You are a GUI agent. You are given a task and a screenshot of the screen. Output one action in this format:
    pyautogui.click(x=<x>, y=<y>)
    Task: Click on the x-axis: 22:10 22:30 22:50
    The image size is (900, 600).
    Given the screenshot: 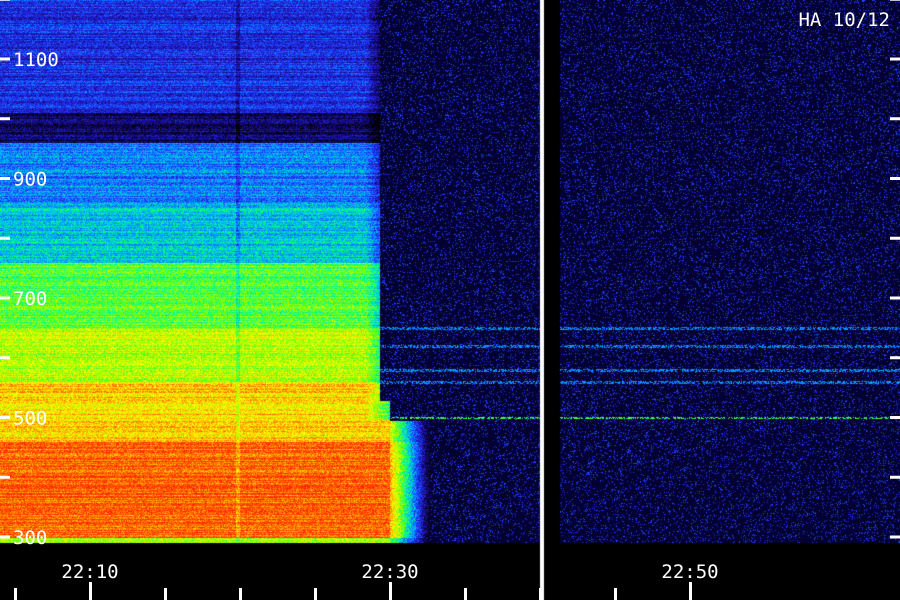 What is the action you would take?
    pyautogui.click(x=366, y=580)
    